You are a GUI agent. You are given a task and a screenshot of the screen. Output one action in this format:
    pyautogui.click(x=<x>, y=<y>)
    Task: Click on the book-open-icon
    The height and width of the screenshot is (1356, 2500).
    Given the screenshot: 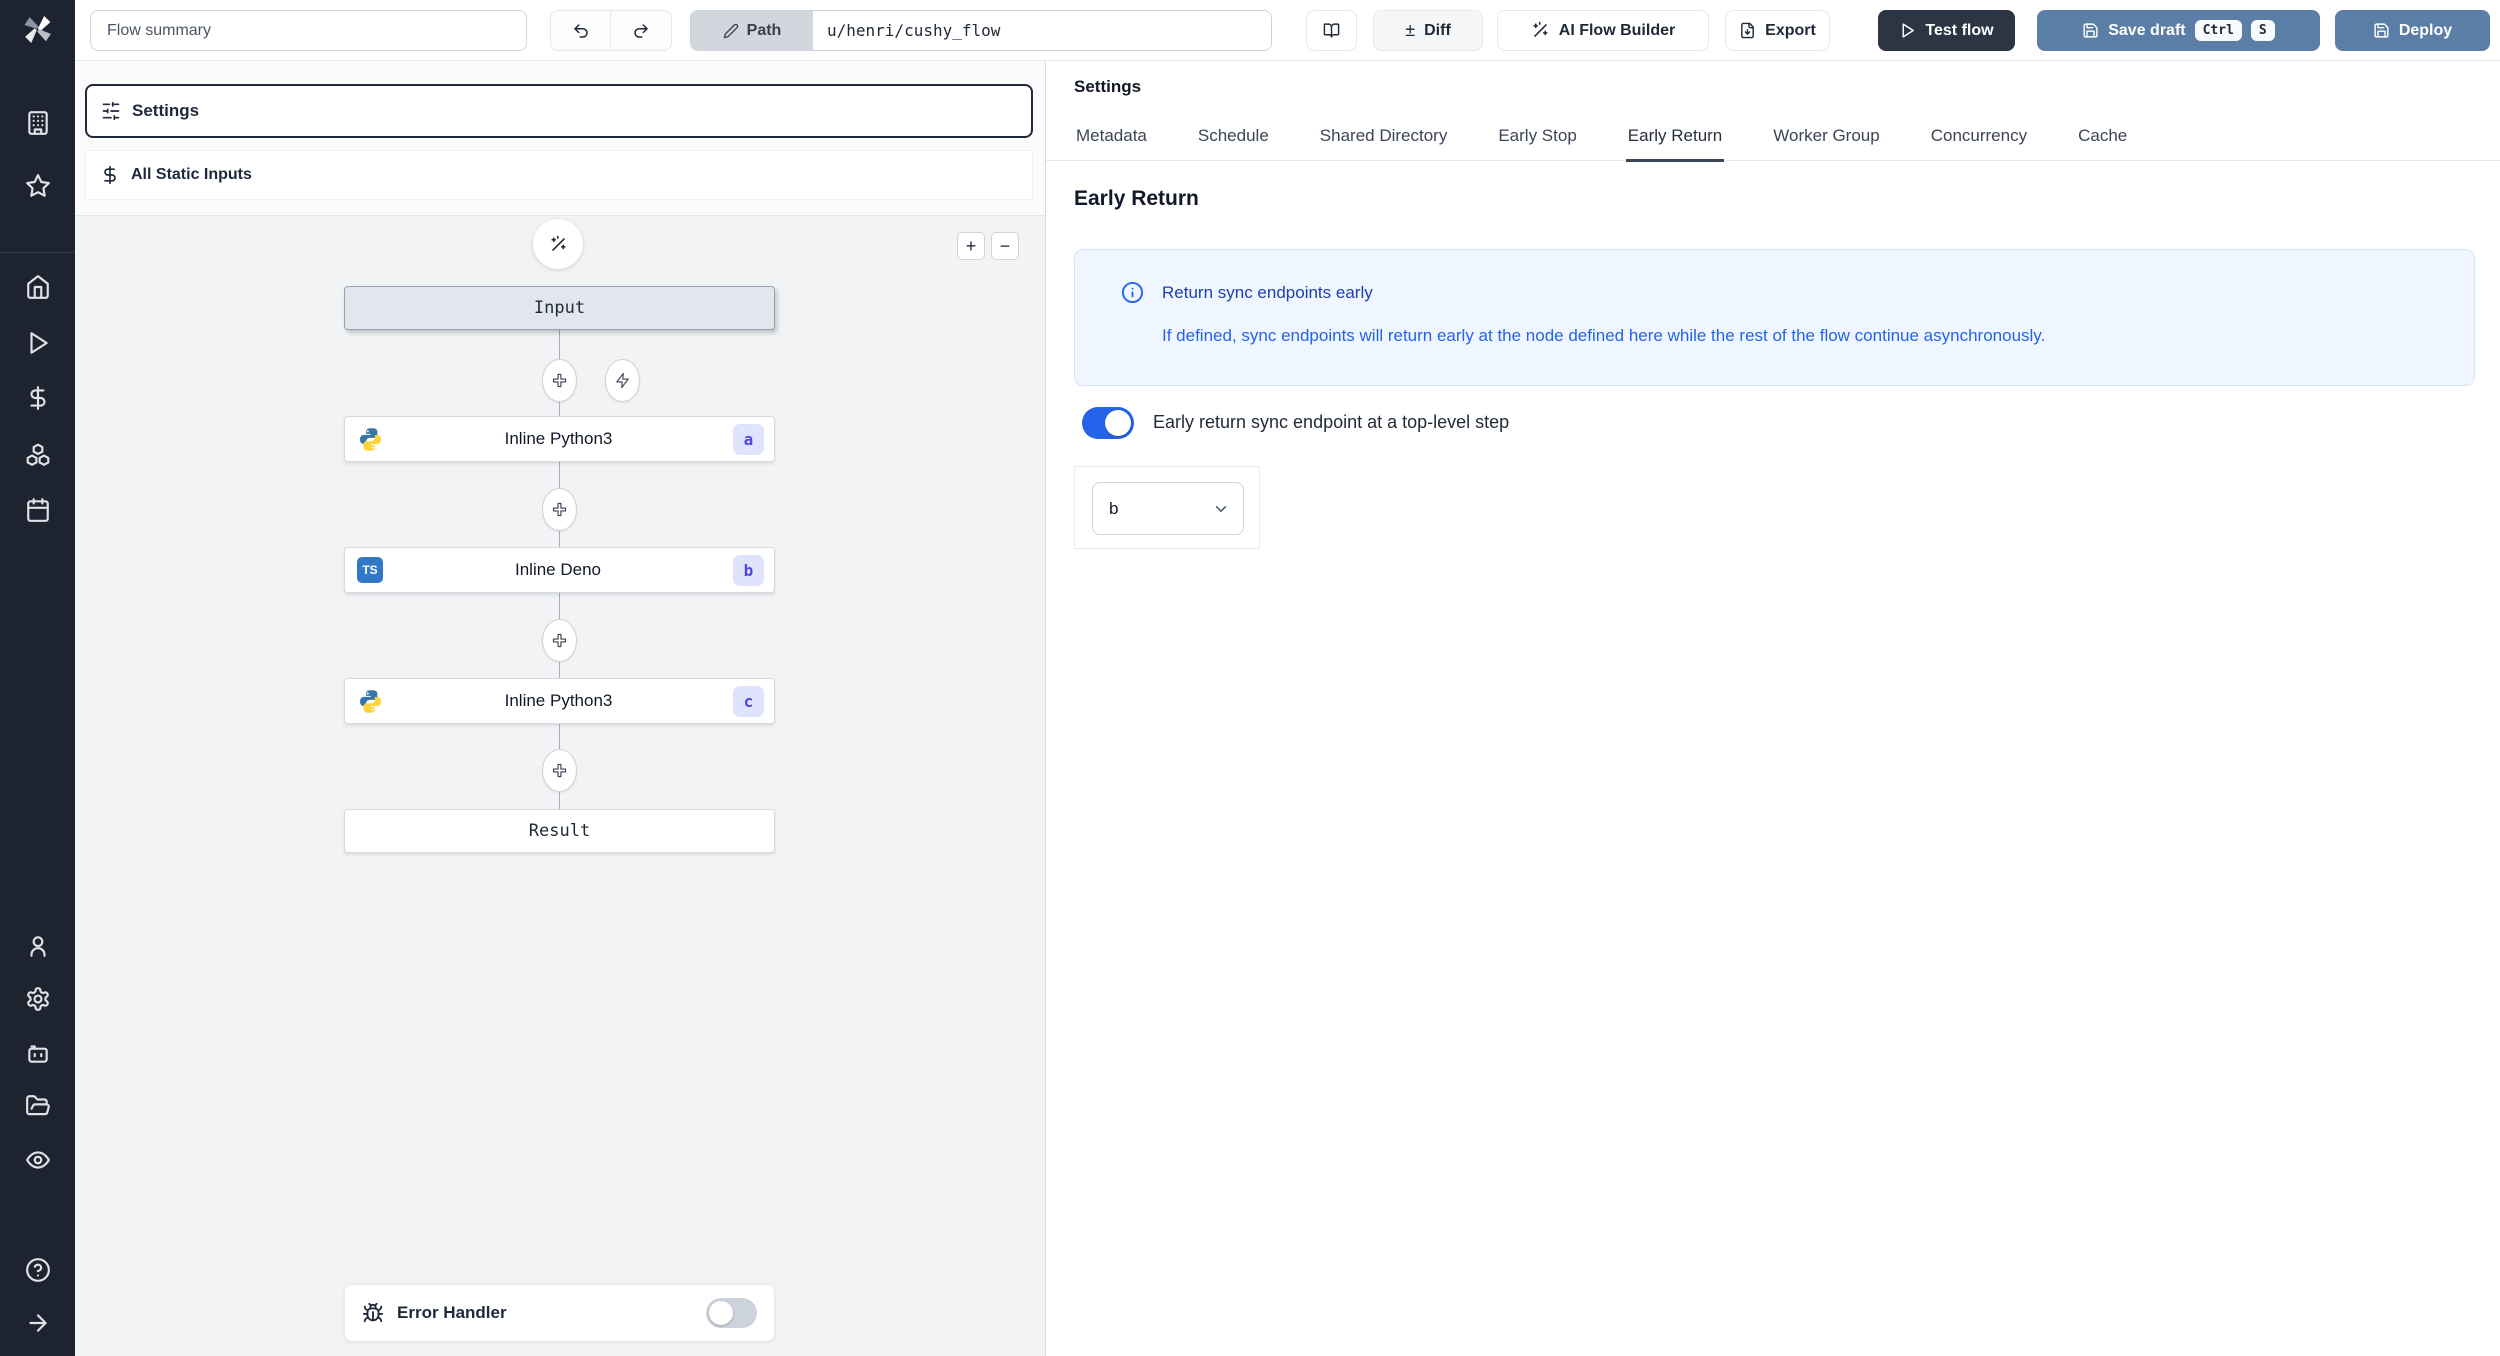 What is the action you would take?
    pyautogui.click(x=1331, y=30)
    